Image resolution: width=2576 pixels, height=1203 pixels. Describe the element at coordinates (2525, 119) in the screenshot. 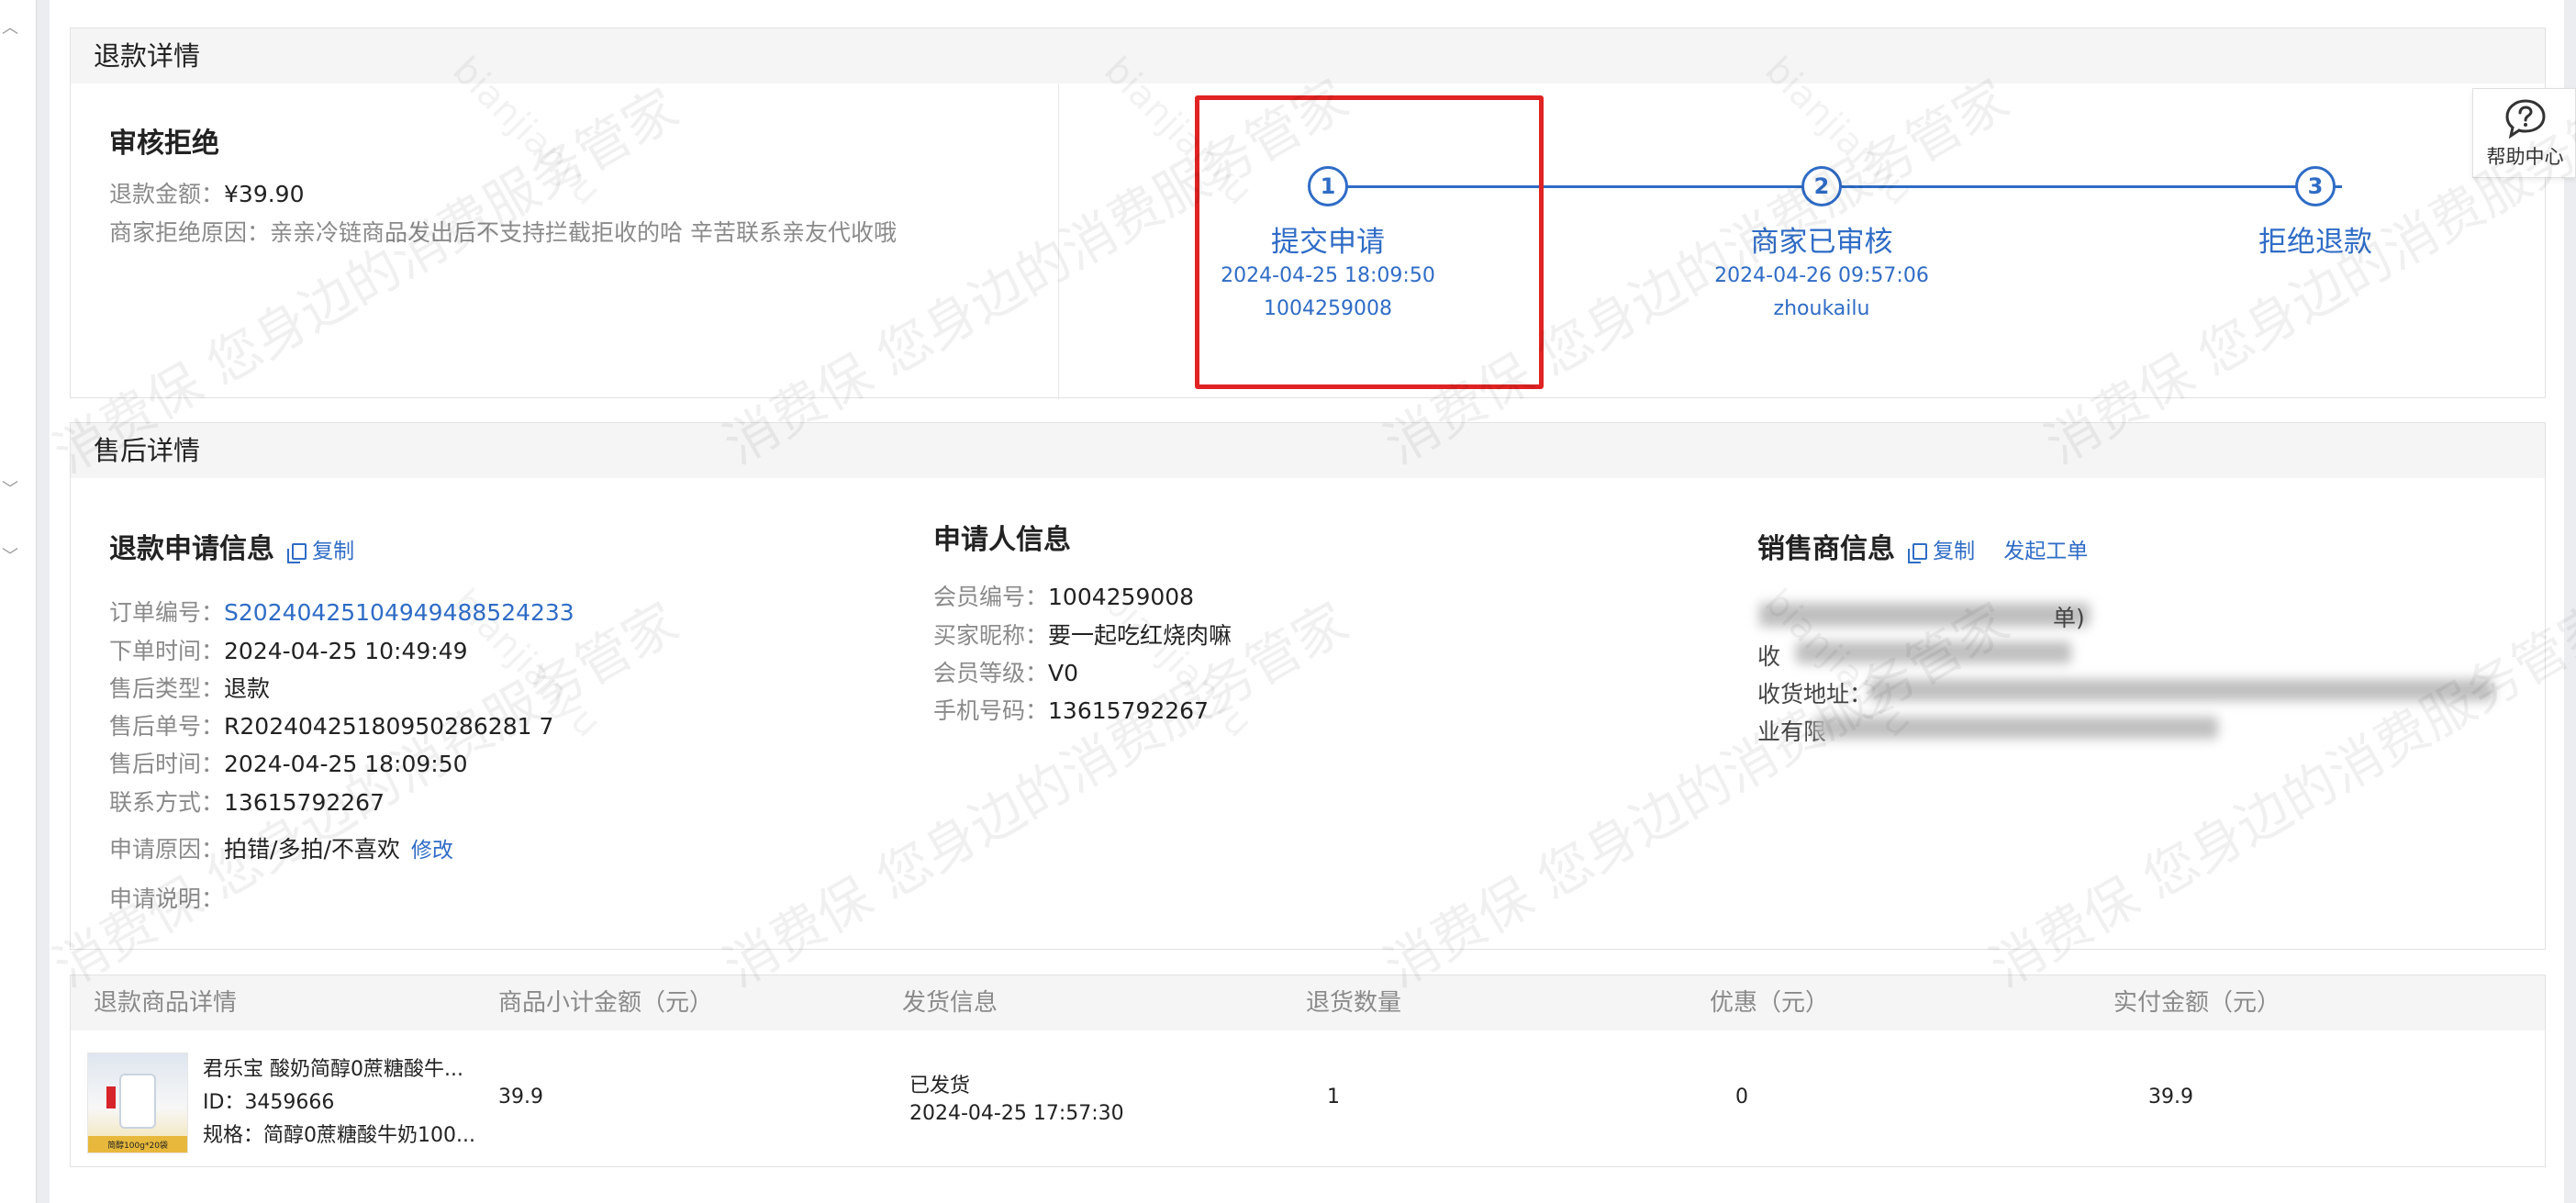

I see `question-bubble-icon` at that location.